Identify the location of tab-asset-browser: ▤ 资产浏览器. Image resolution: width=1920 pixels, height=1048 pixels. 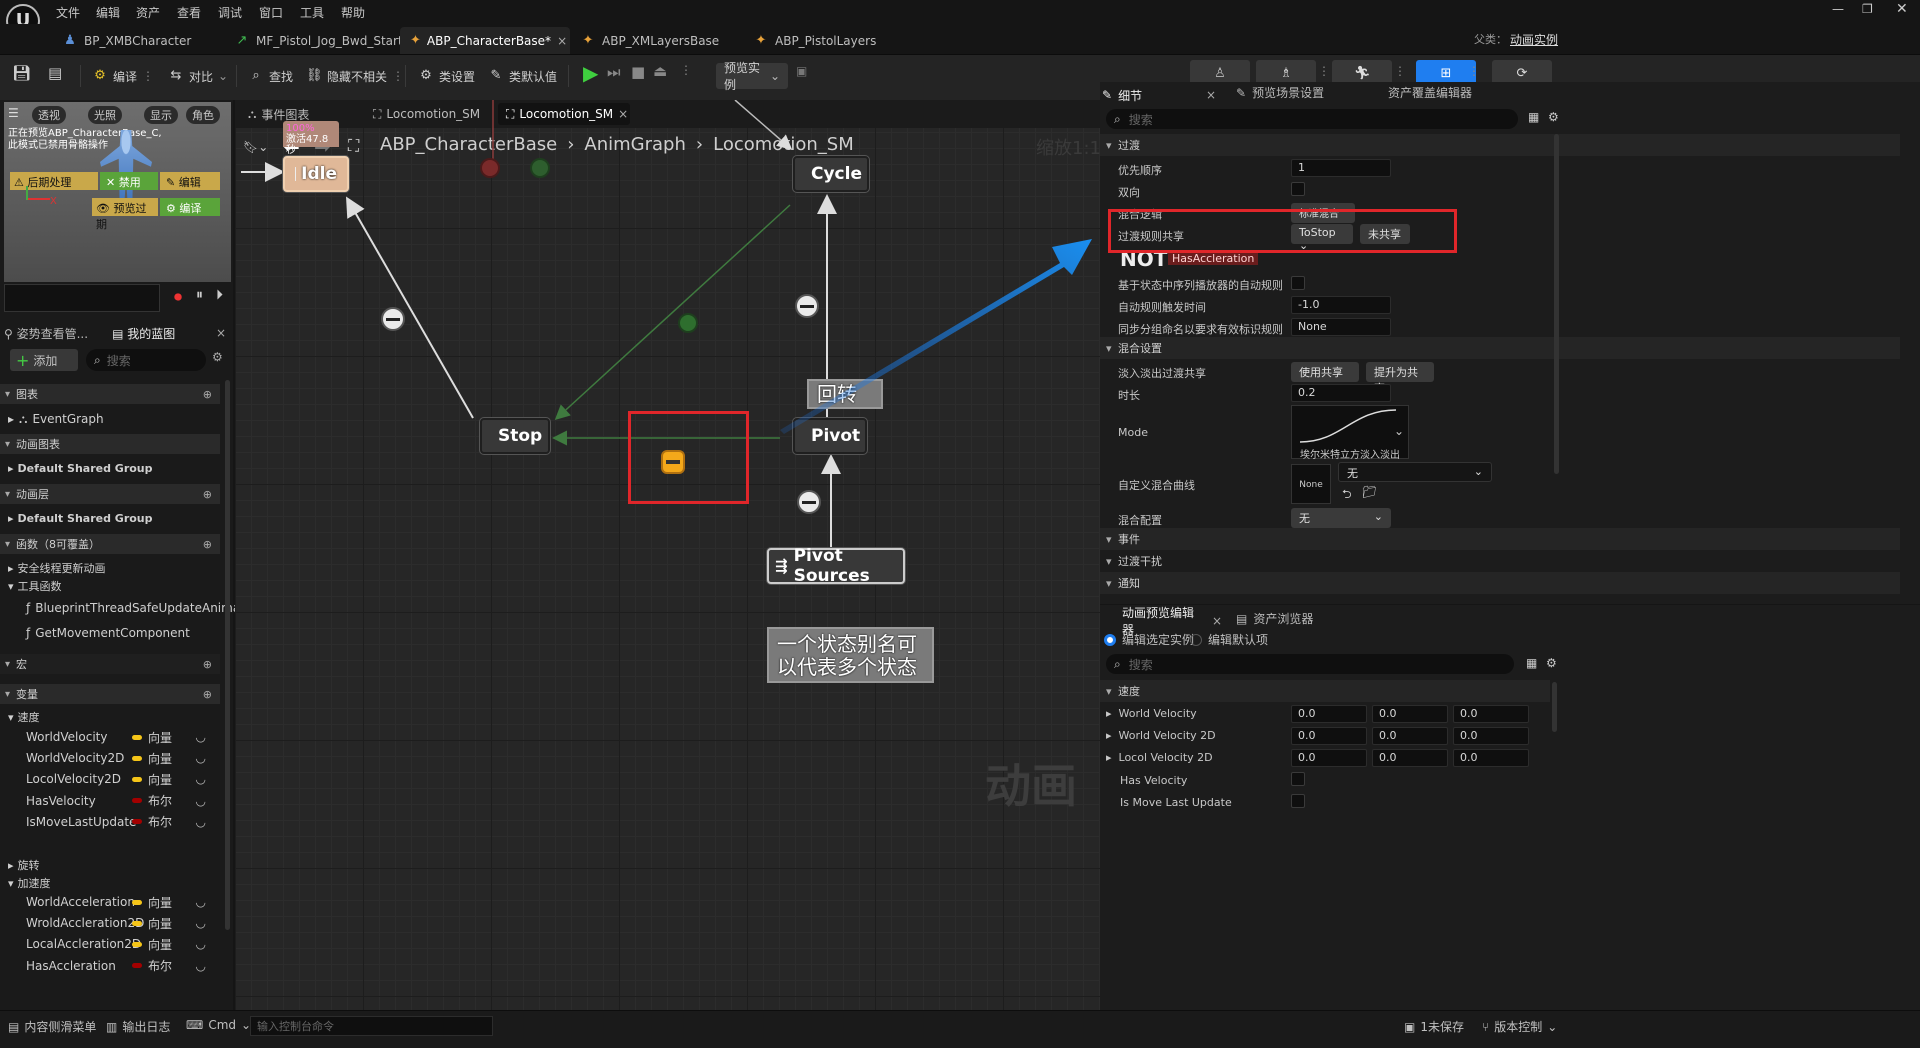
(1274, 618).